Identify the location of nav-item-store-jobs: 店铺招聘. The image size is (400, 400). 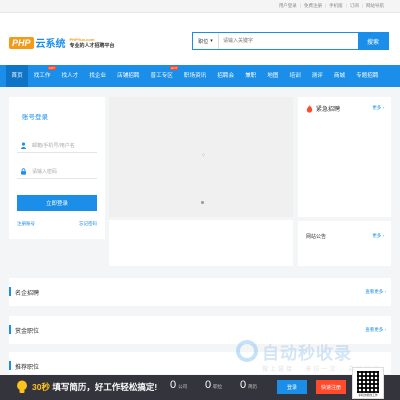
(128, 76).